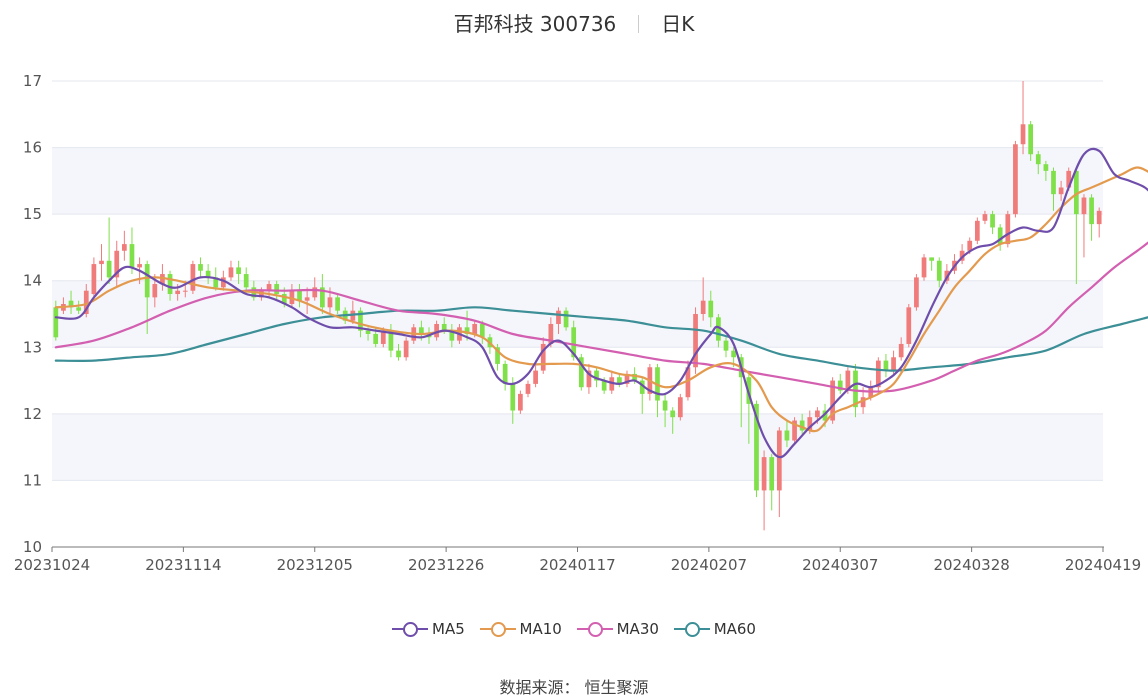 Image resolution: width=1148 pixels, height=699 pixels. I want to click on y-tick-label: 17, so click(32, 81).